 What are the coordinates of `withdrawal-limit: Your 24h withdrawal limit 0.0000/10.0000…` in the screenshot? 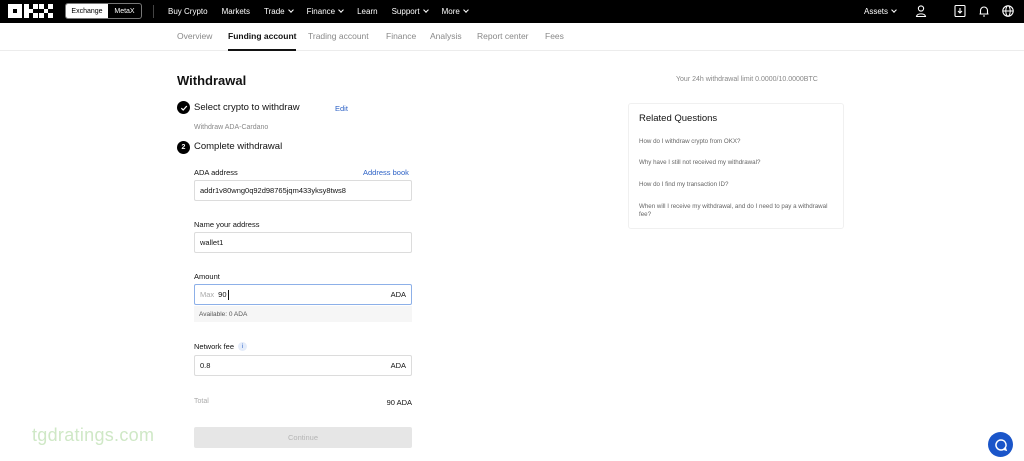 It's located at (747, 79).